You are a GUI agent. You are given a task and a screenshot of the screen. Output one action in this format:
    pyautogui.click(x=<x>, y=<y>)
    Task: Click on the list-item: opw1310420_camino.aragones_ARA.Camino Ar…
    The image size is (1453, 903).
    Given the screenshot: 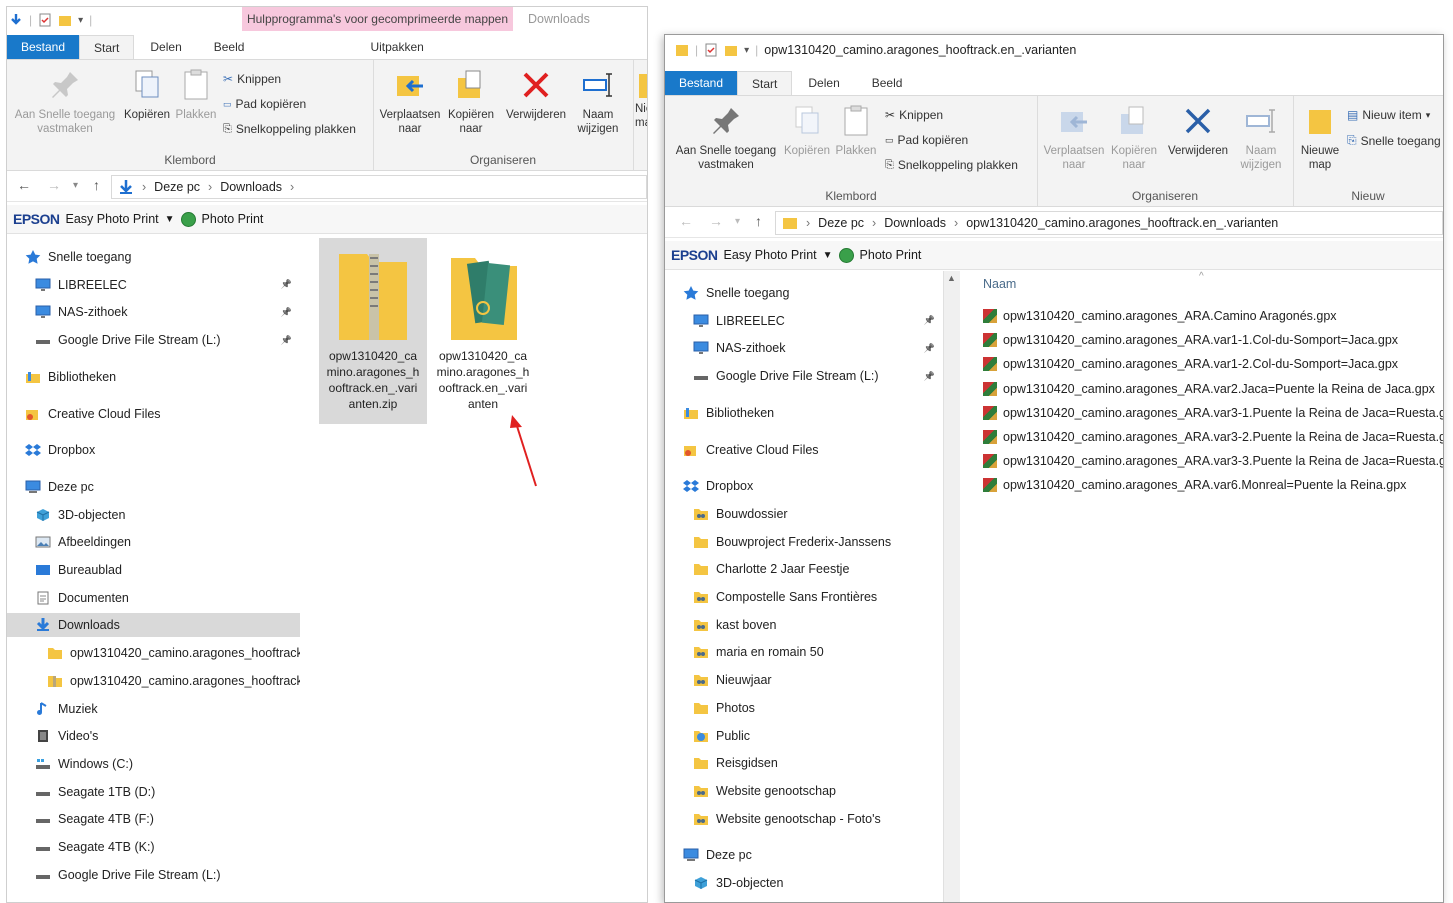 What is the action you would take?
    pyautogui.click(x=1160, y=316)
    